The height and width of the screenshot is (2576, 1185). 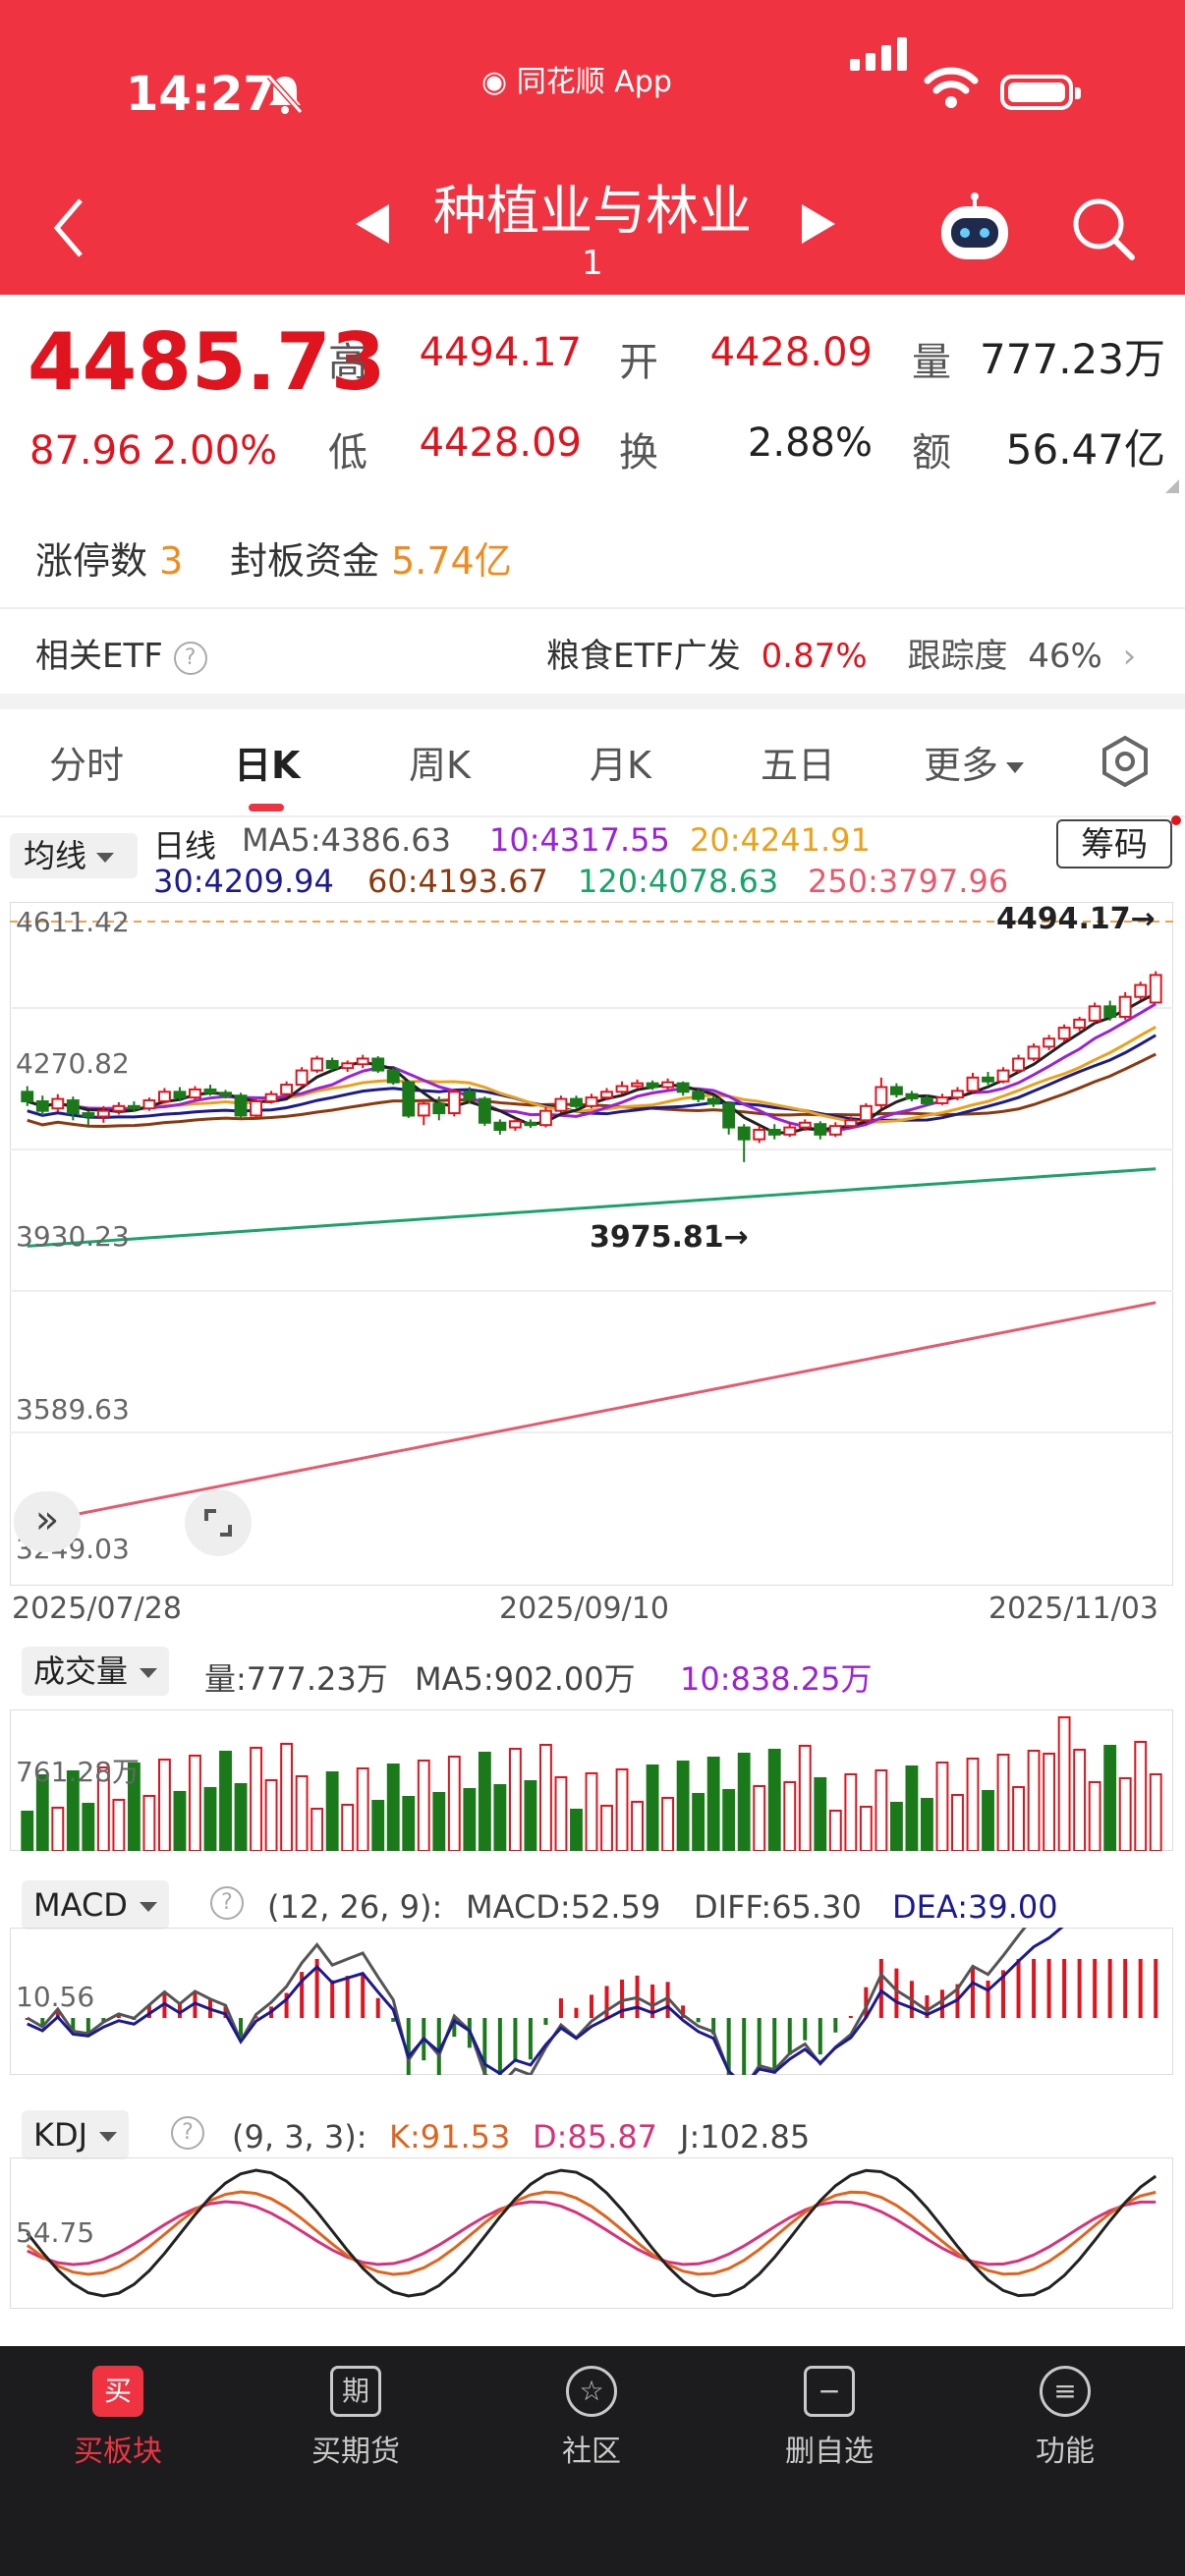 What do you see at coordinates (592, 1780) in the screenshot?
I see `volume-chart` at bounding box center [592, 1780].